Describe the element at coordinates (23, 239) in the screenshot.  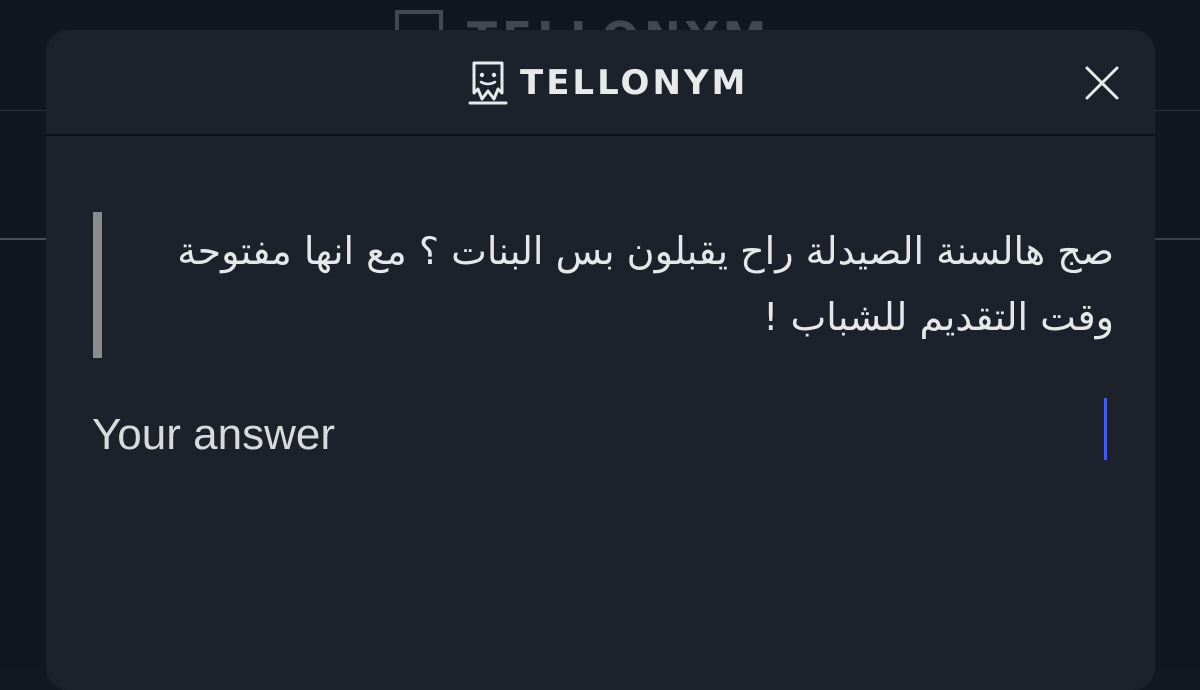
I see `background-divider-left` at that location.